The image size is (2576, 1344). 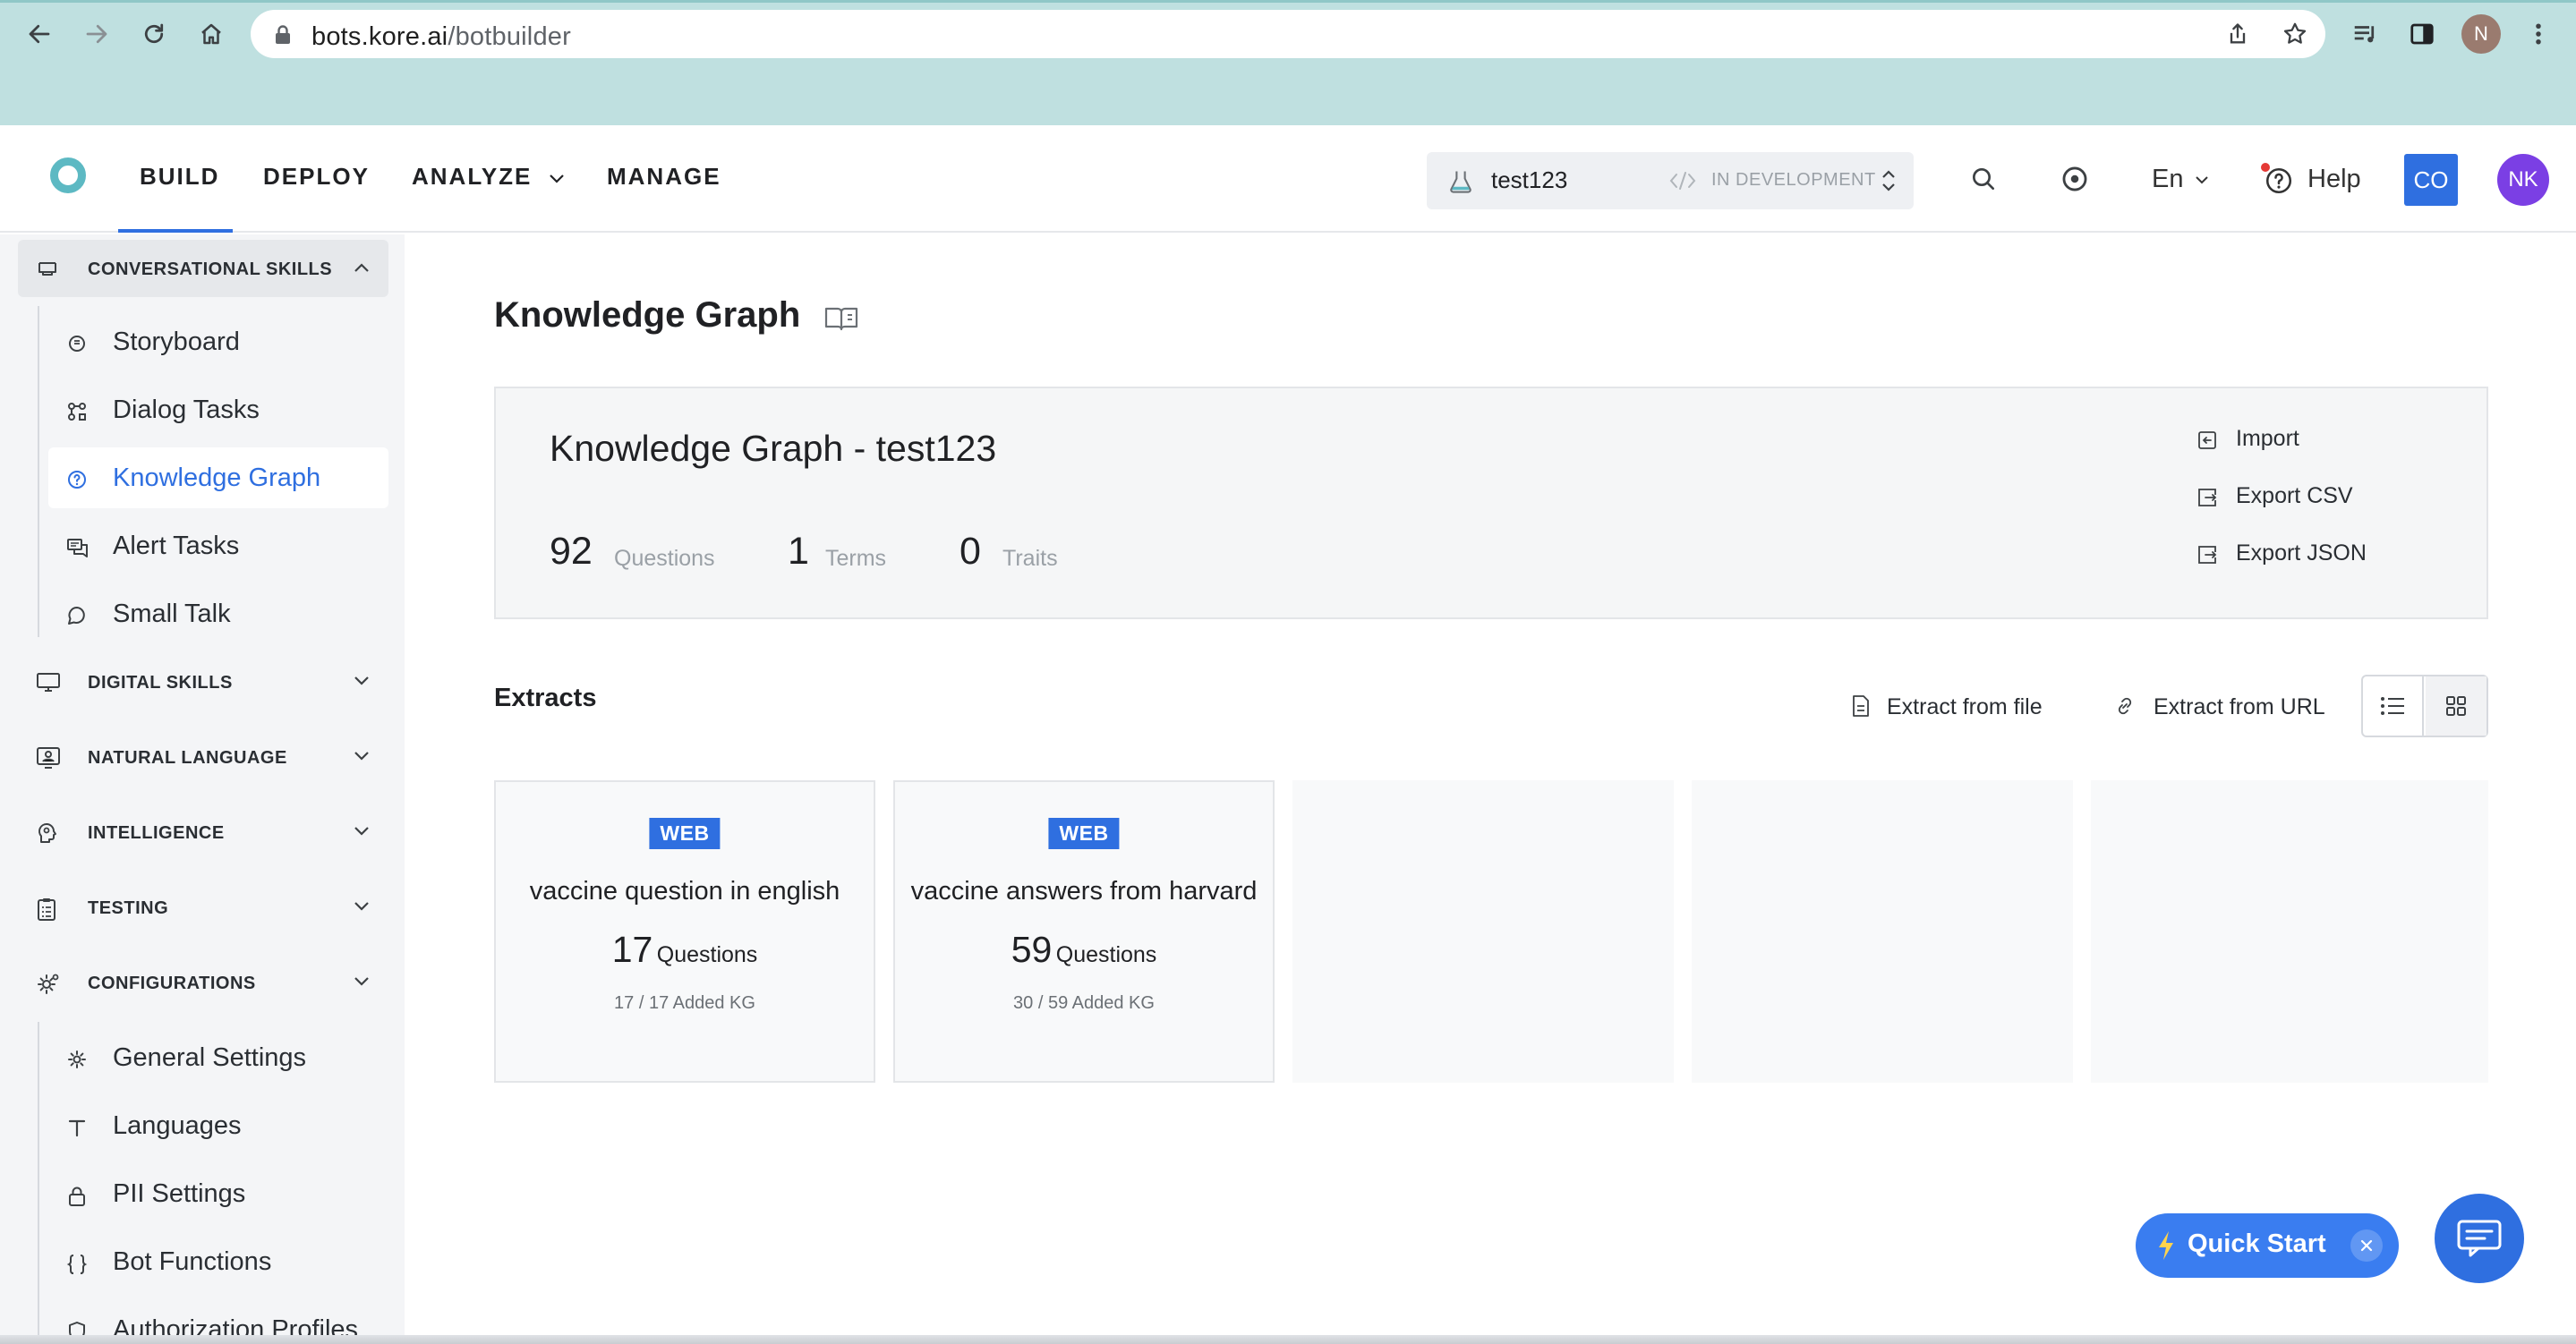 What do you see at coordinates (841, 318) in the screenshot?
I see `book-docs-icon` at bounding box center [841, 318].